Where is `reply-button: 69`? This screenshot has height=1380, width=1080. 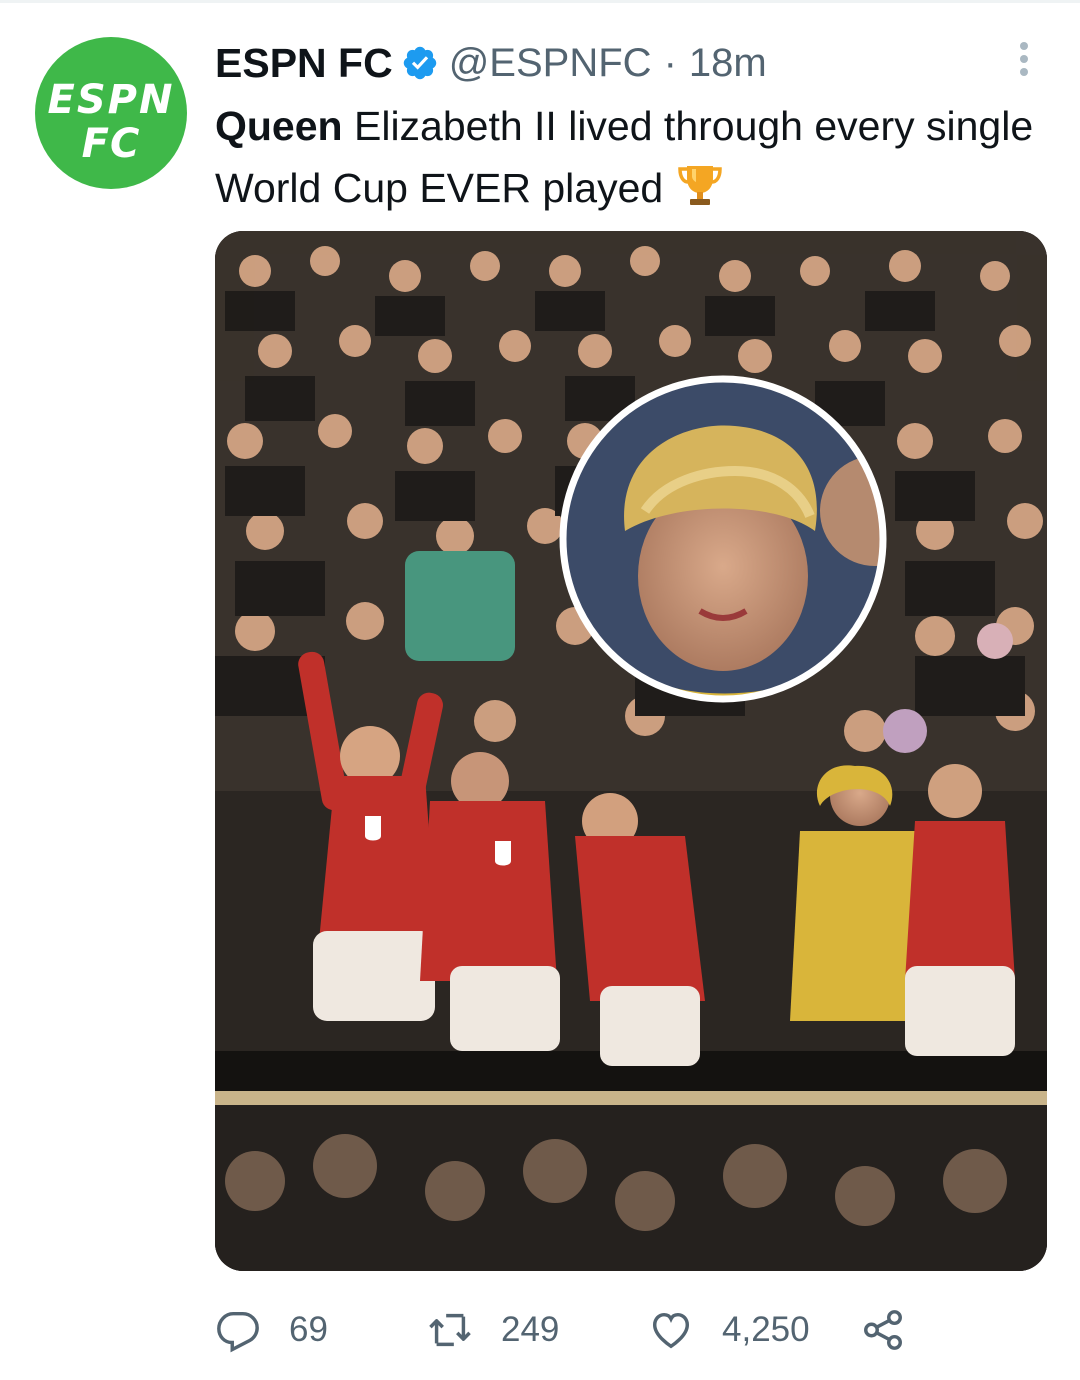 reply-button: 69 is located at coordinates (271, 1330).